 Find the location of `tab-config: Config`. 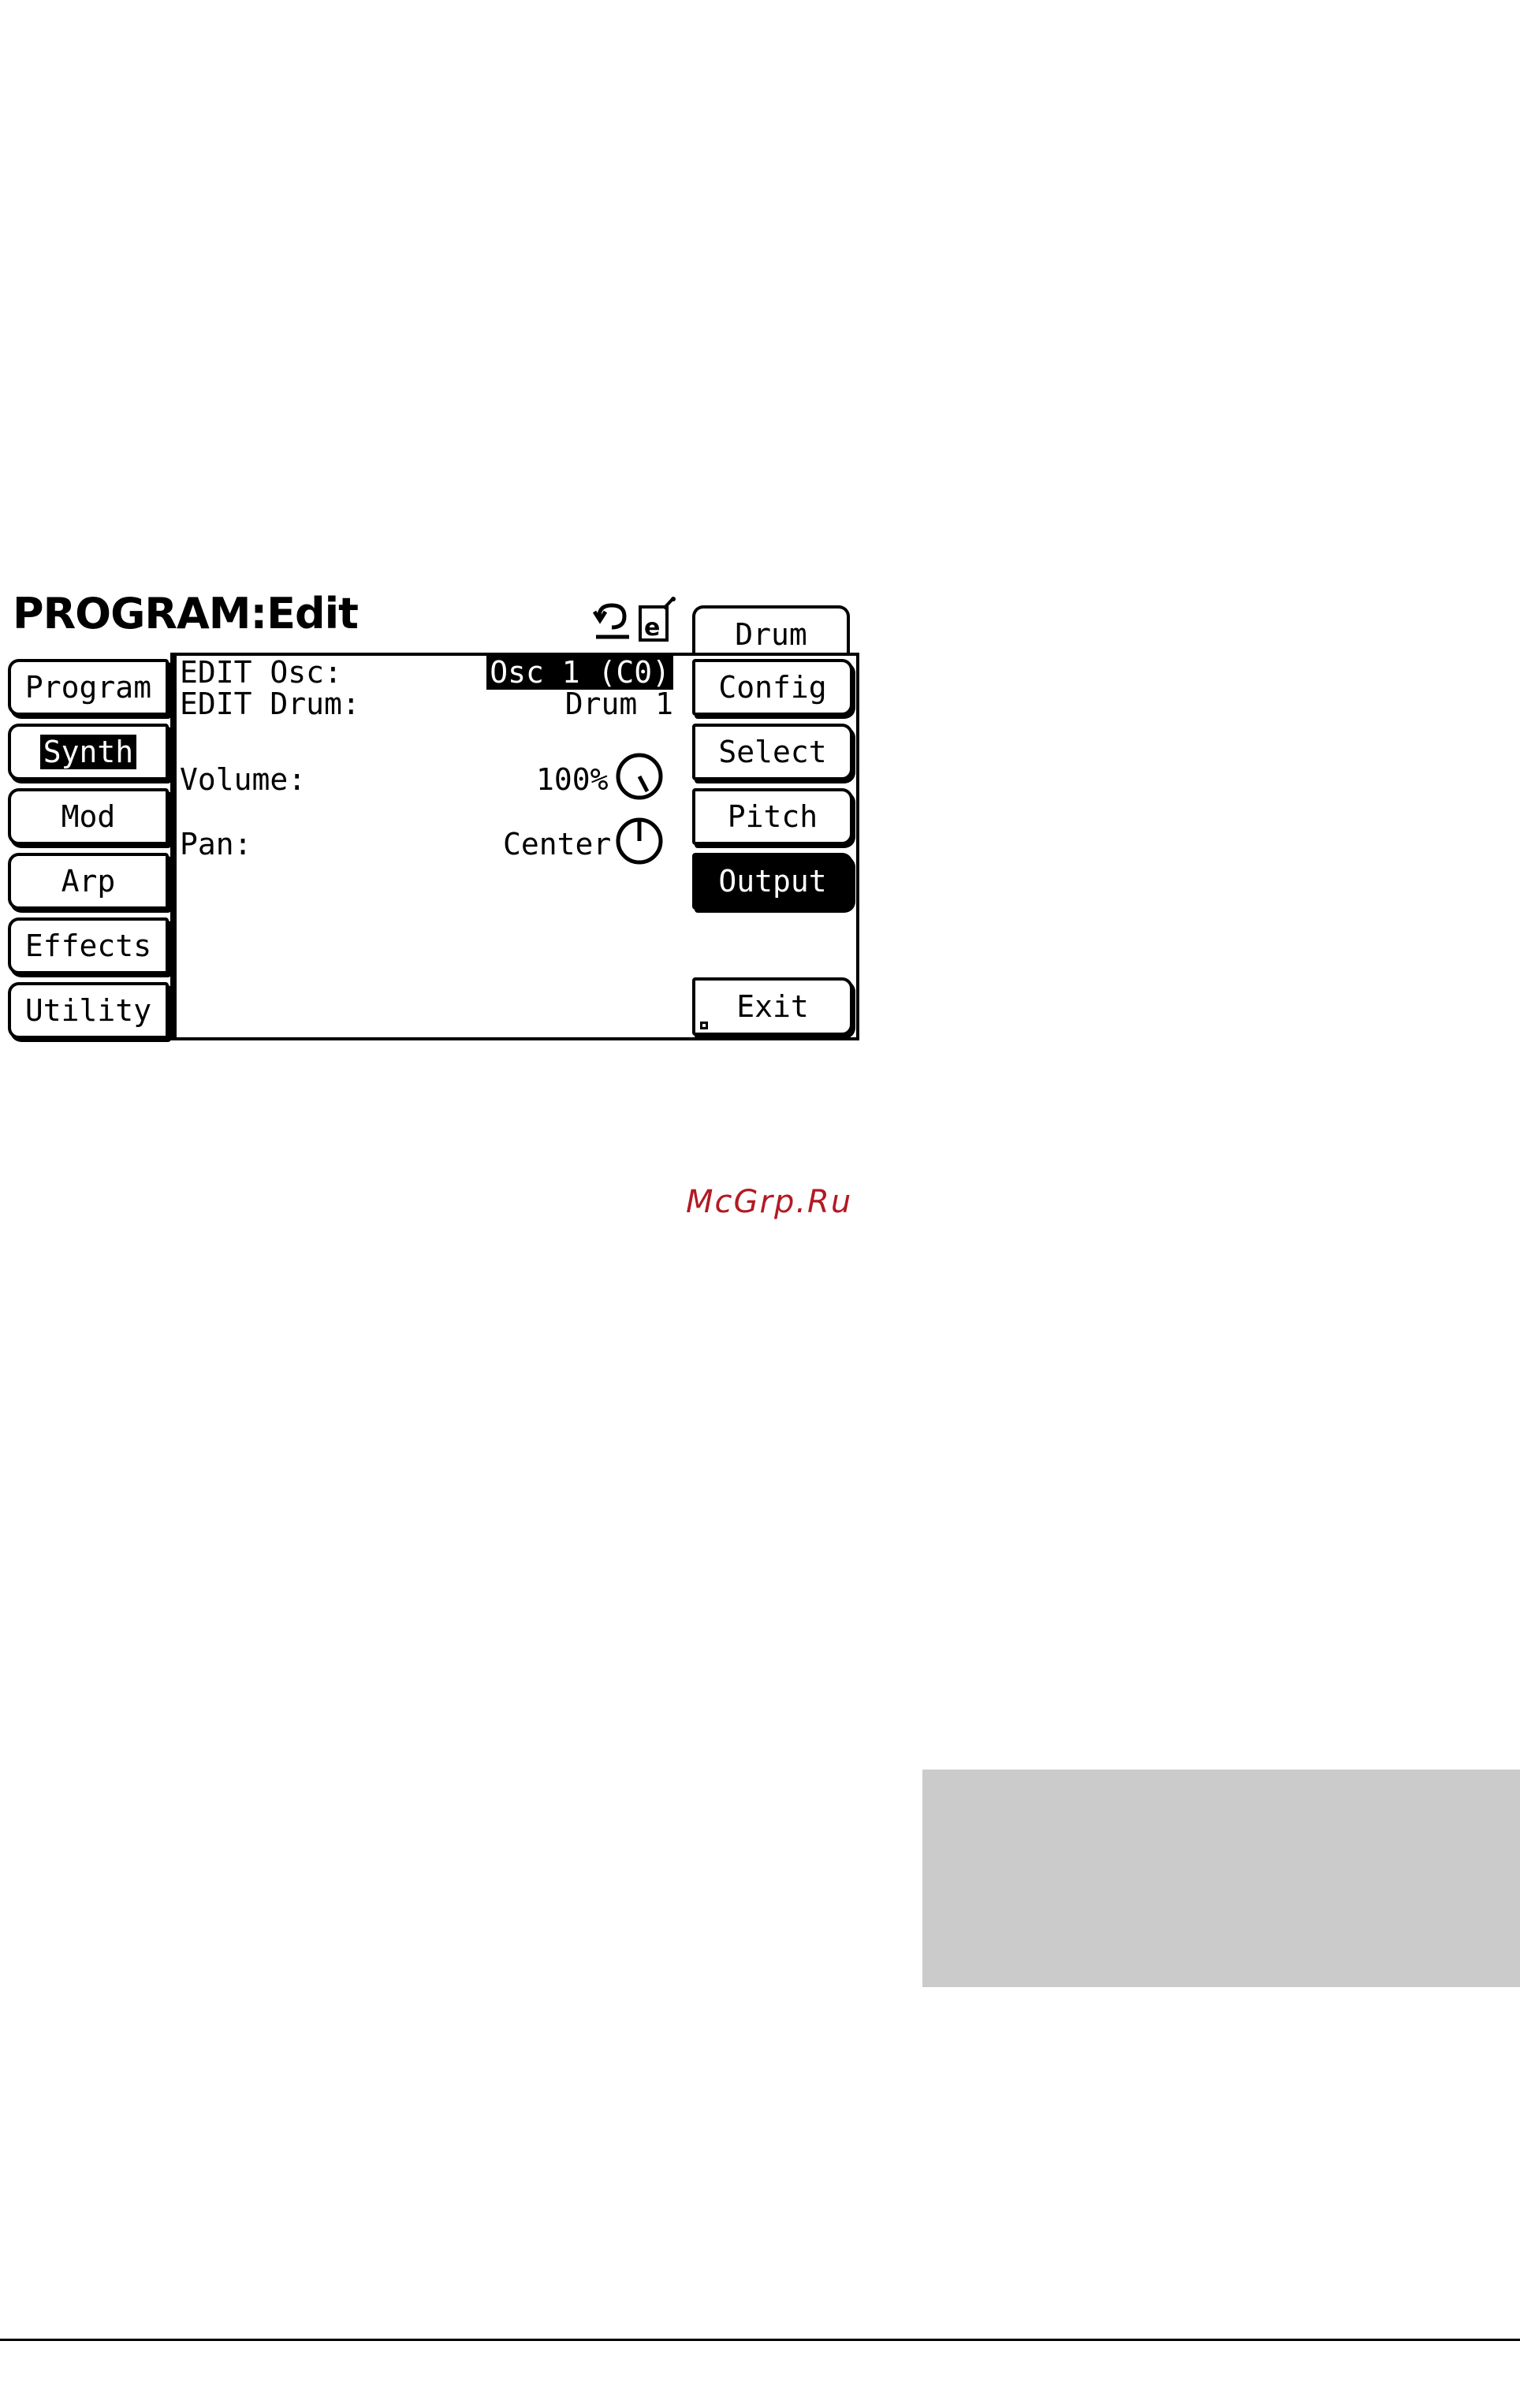

tab-config: Config is located at coordinates (772, 687).